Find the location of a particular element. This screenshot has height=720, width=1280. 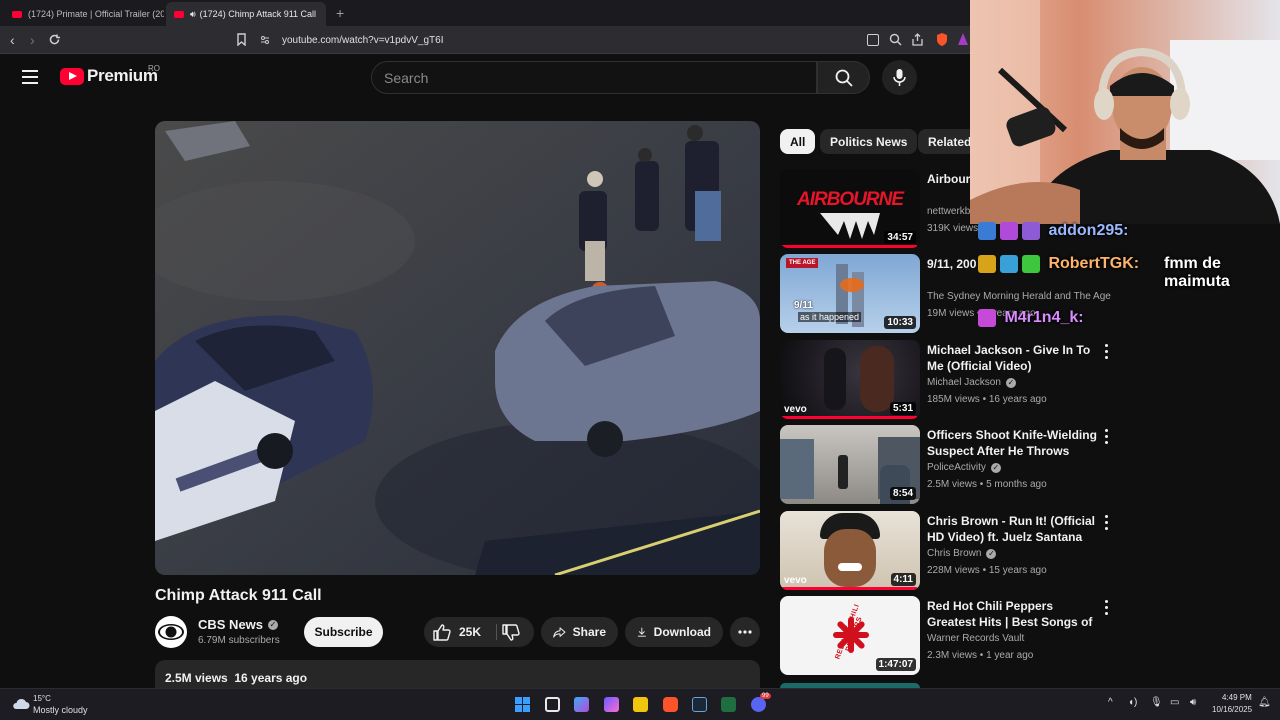

video-thumbnail: AIRBOURNE 34:57 is located at coordinates (850, 208).